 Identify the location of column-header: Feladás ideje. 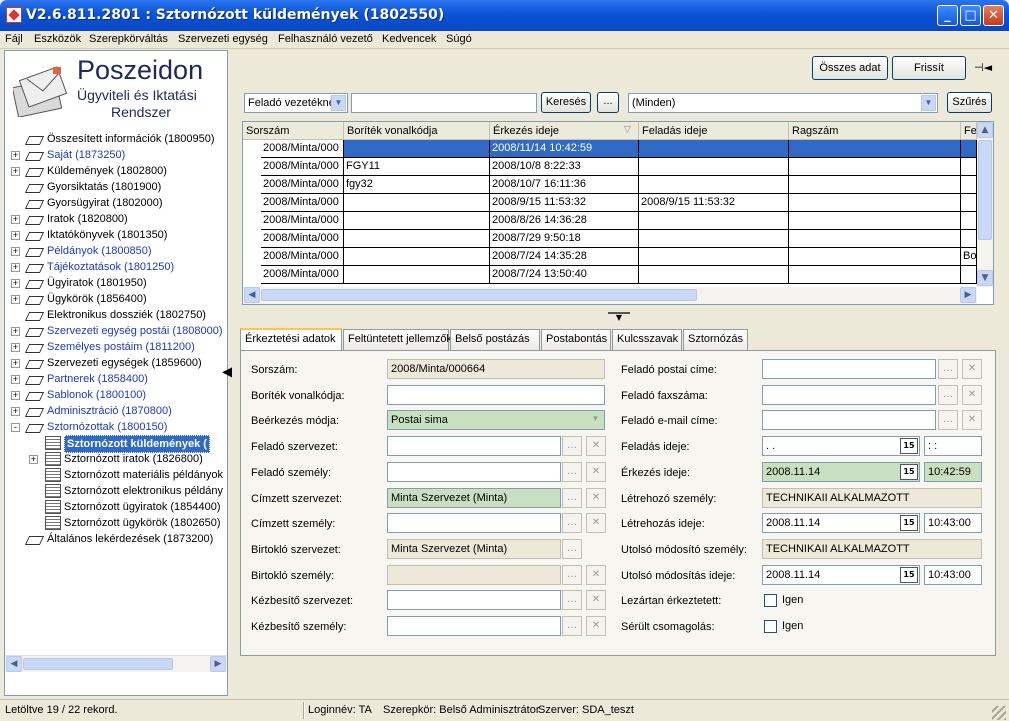
(714, 131).